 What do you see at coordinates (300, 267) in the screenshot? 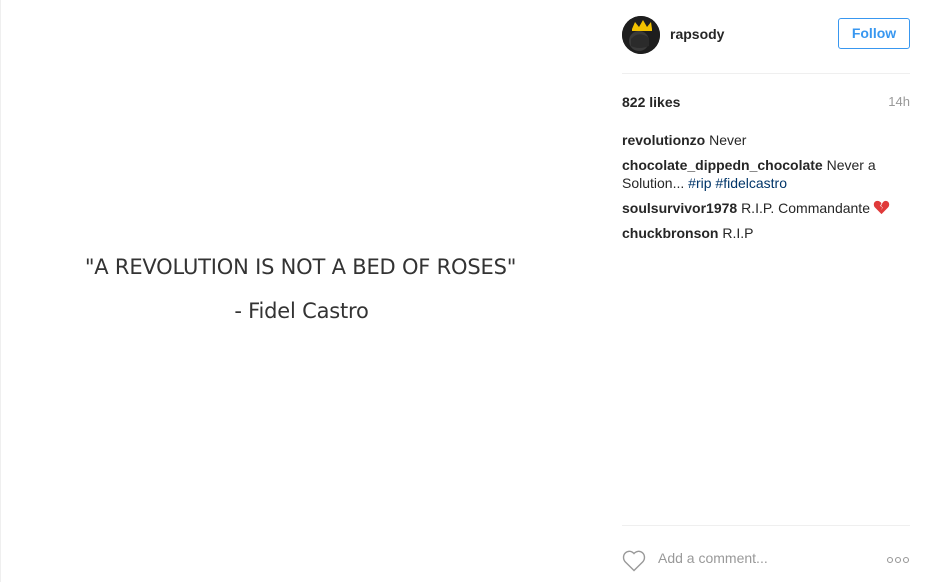
I see `quote-line: "A REVOLUTION IS NOT A BED OF ROSES"` at bounding box center [300, 267].